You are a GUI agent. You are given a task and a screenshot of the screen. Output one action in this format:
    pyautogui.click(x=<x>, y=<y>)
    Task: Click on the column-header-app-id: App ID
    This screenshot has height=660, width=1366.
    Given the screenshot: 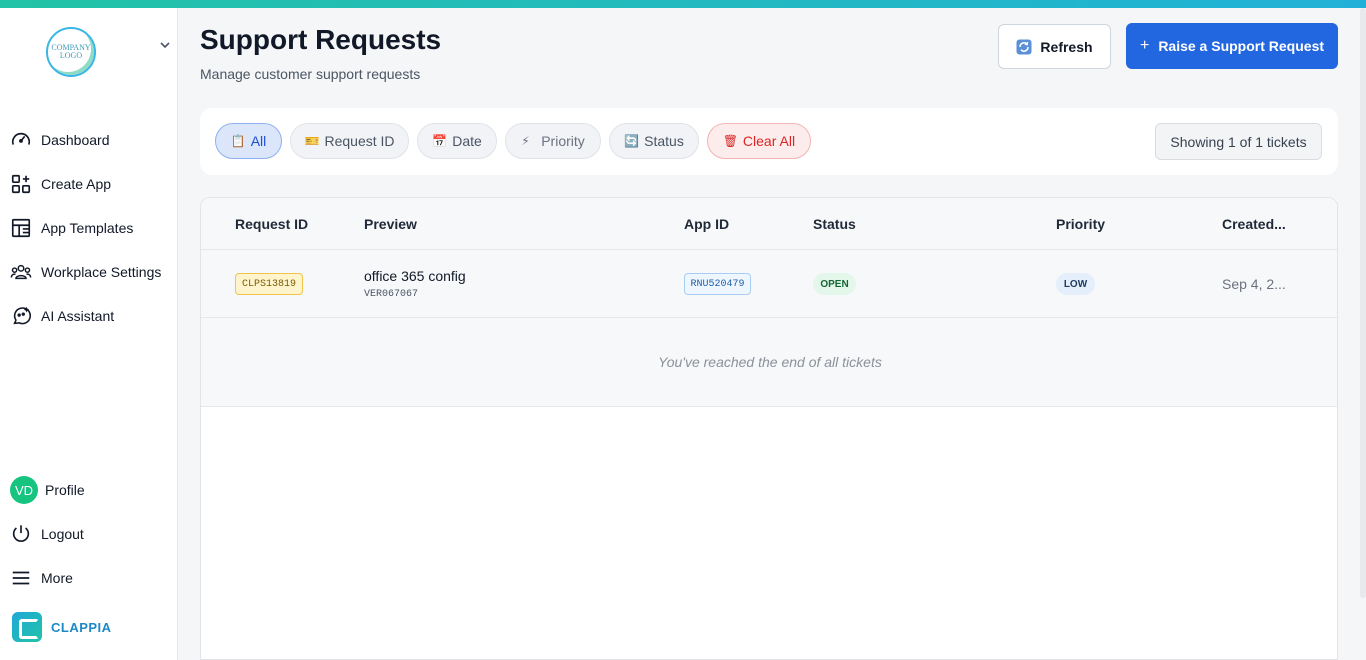 What is the action you would take?
    pyautogui.click(x=706, y=224)
    